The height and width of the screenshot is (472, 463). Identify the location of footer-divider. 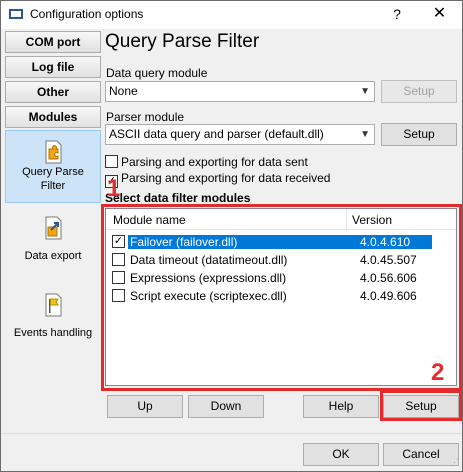
(231, 433).